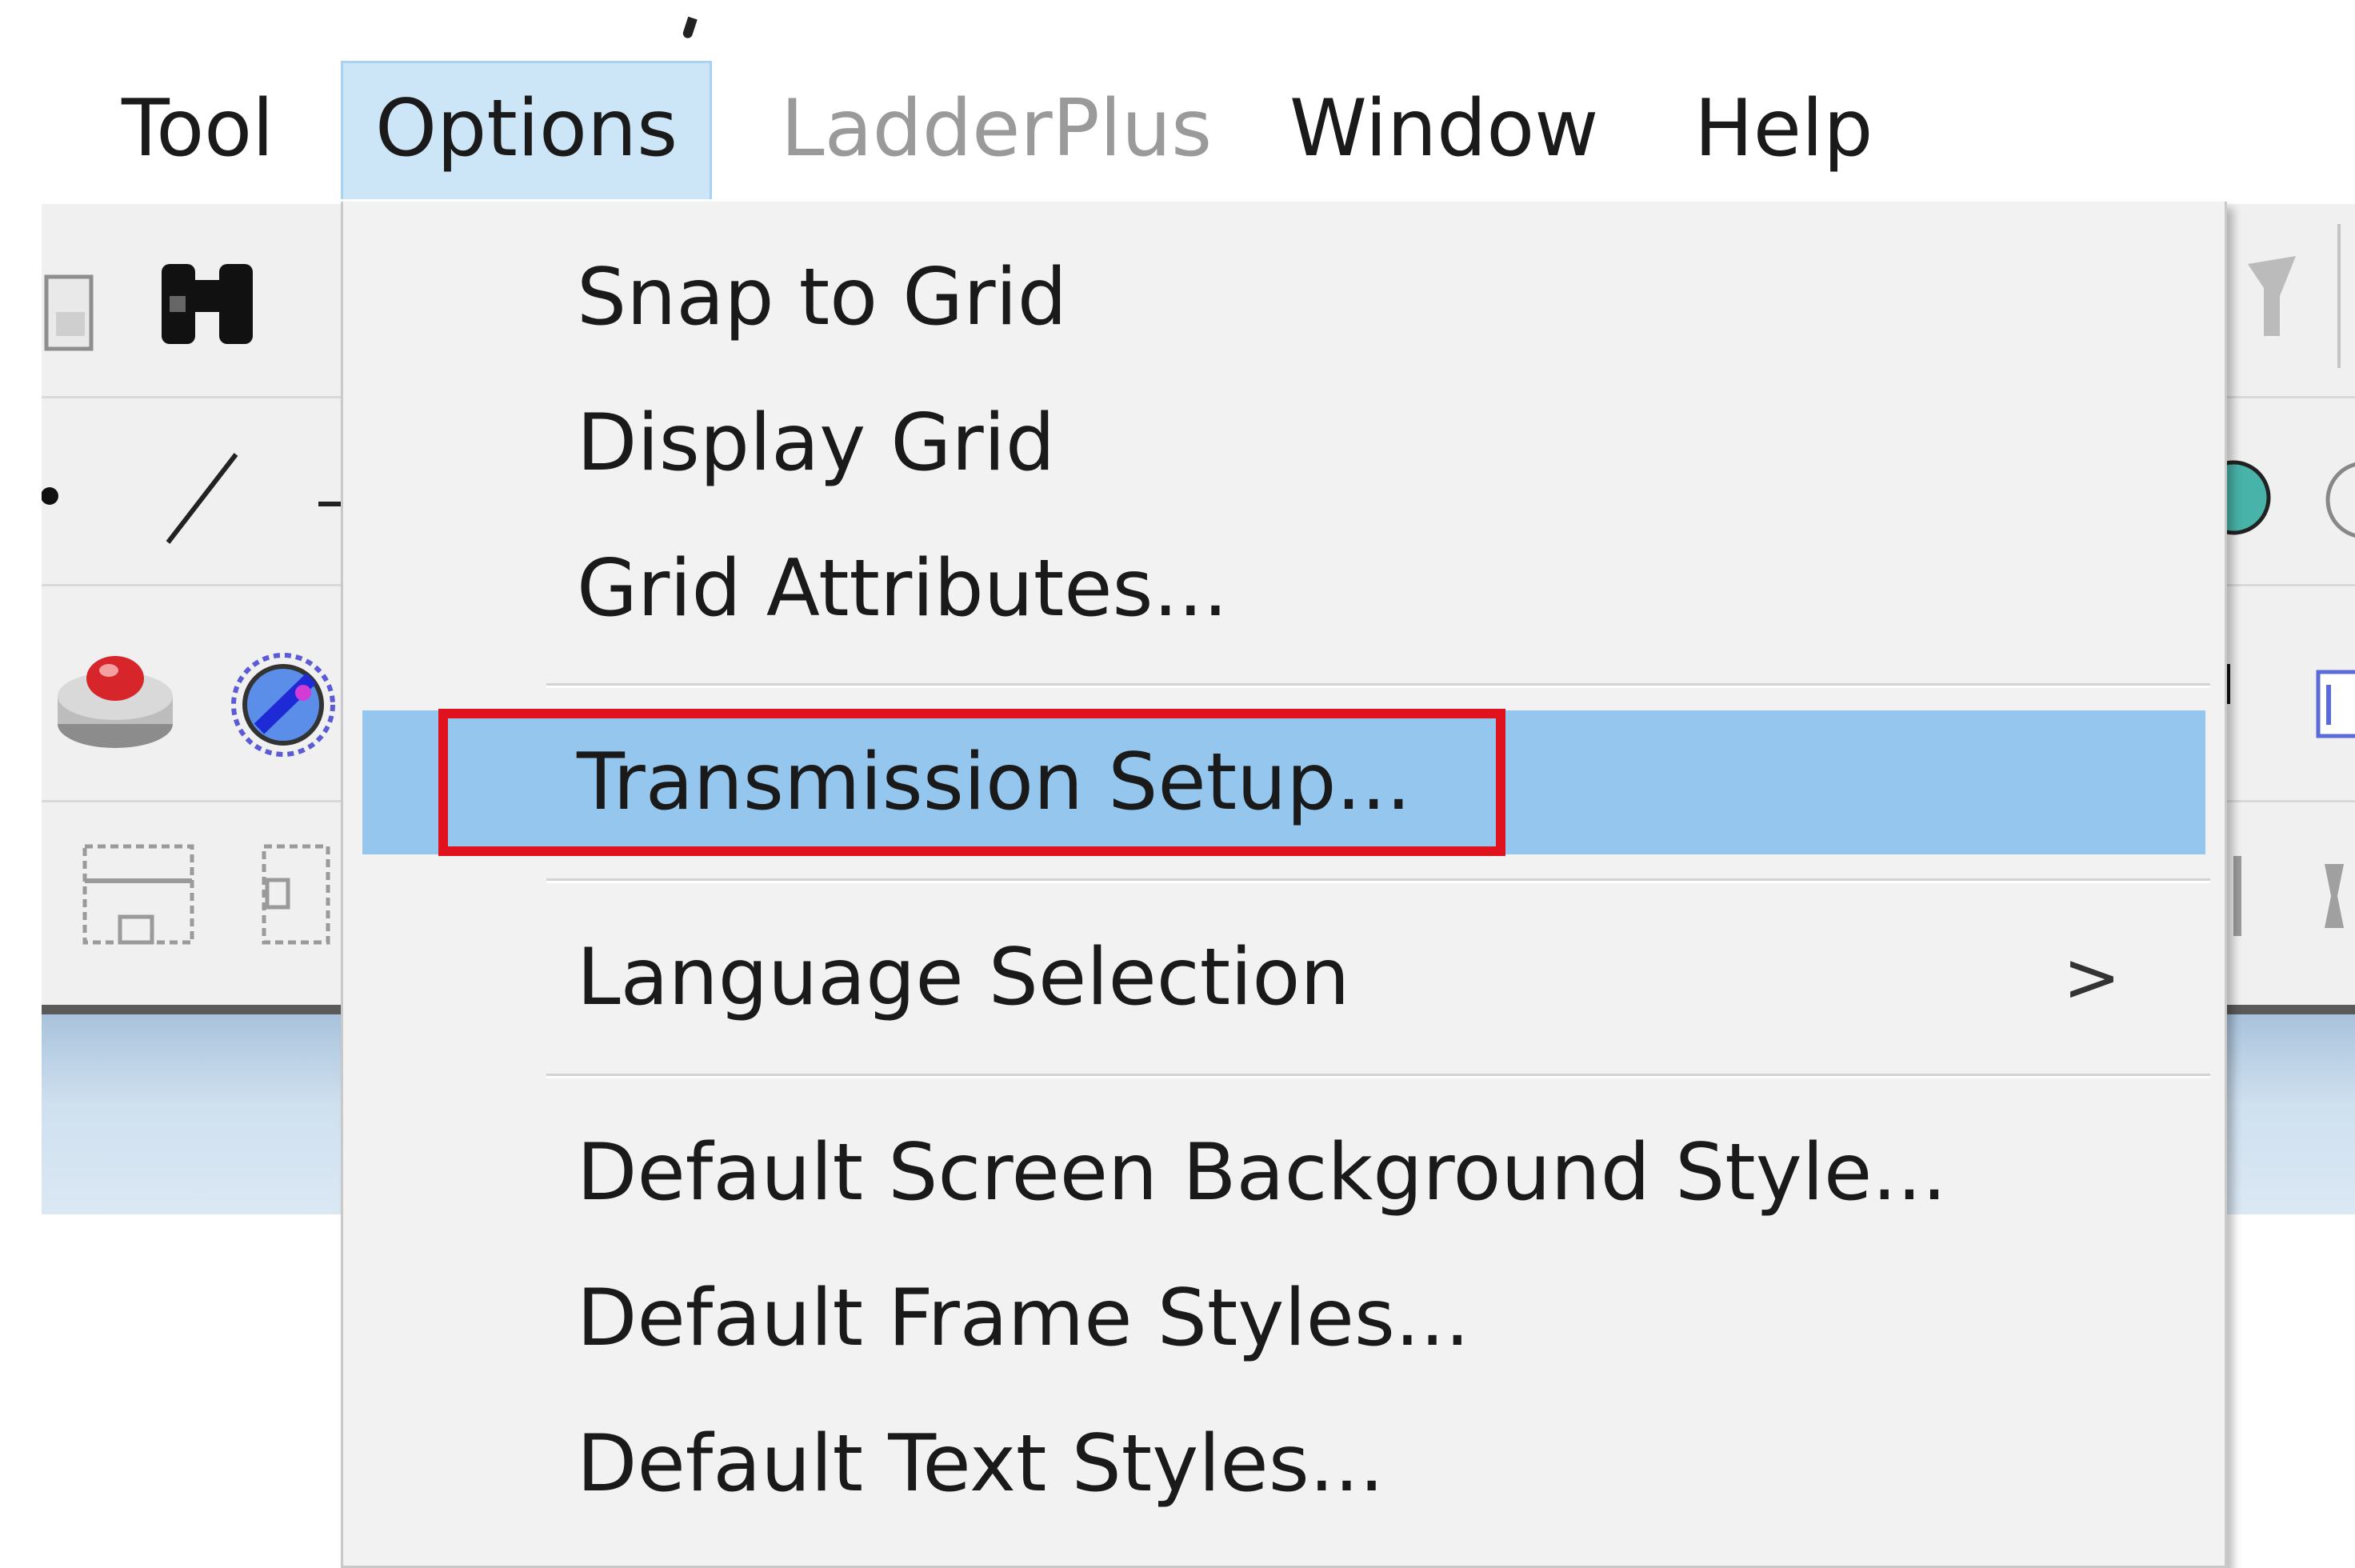  What do you see at coordinates (329, 503) in the screenshot?
I see `dash-icon` at bounding box center [329, 503].